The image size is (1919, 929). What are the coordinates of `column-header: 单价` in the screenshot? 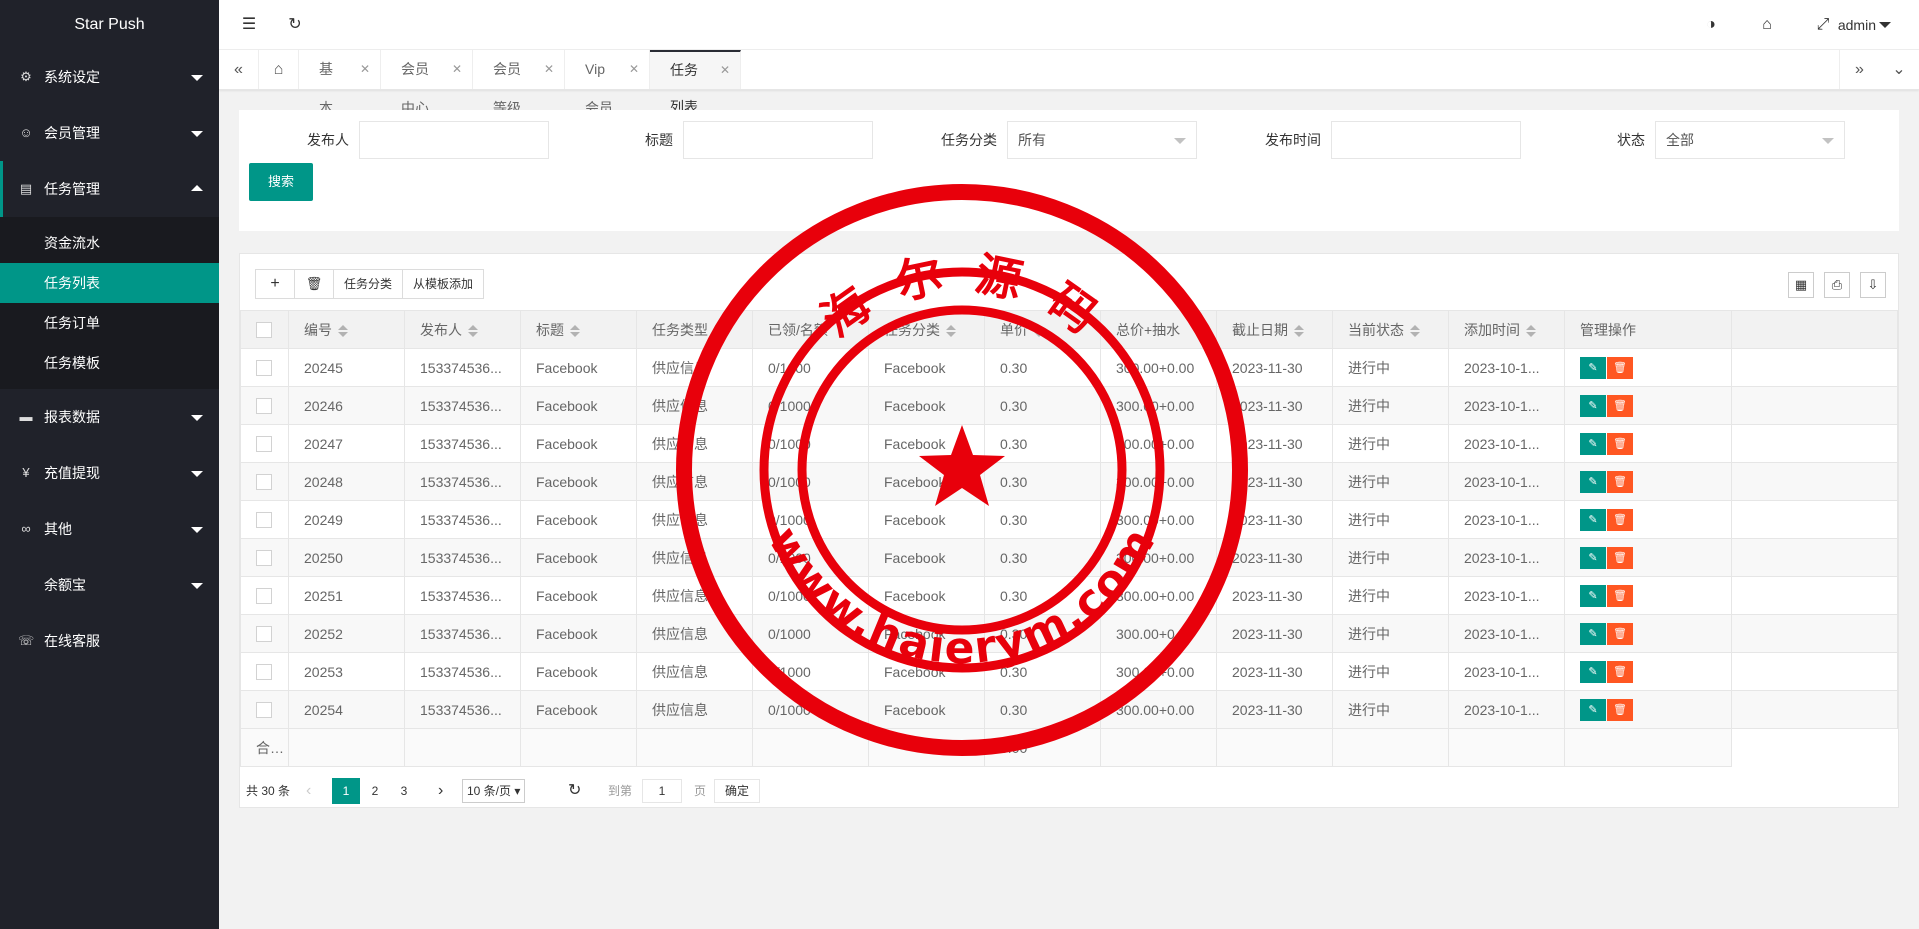 It's located at (1042, 329).